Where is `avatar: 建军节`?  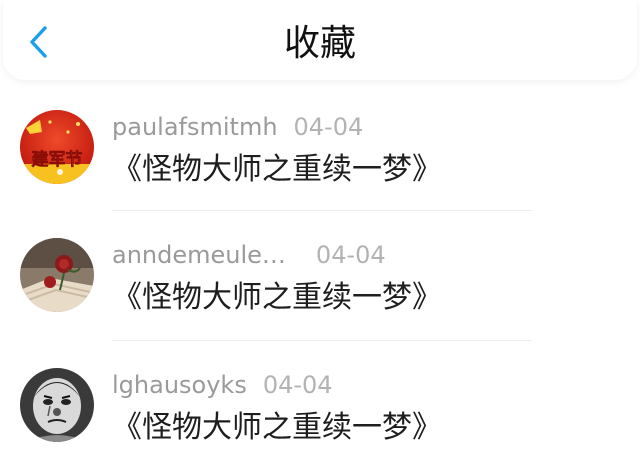 avatar: 建军节 is located at coordinates (57, 147).